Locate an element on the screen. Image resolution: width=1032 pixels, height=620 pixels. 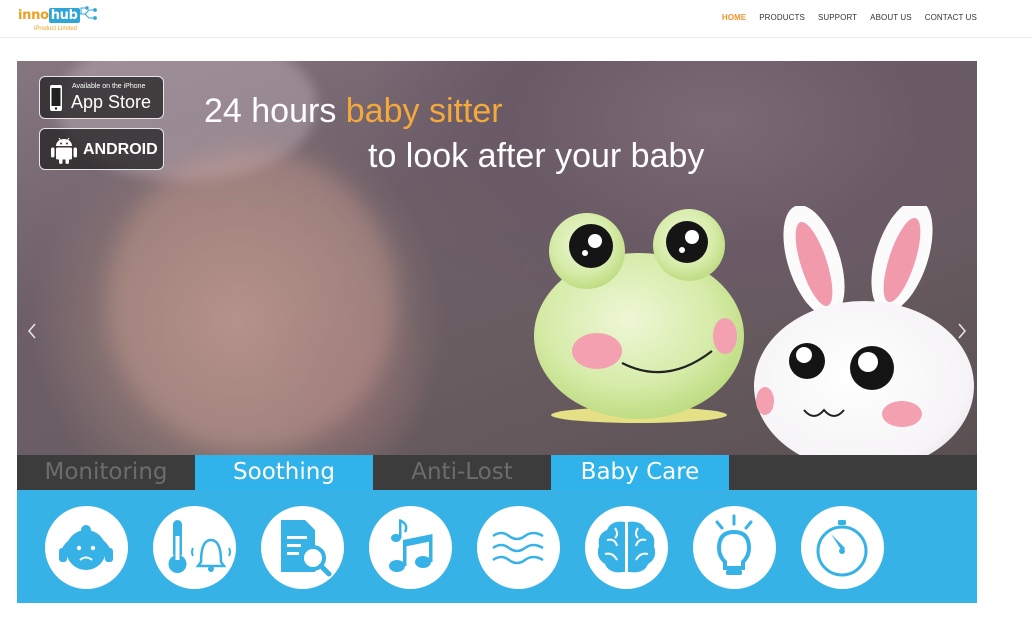
logo-tagline: iProduct Limited is located at coordinates (56, 29).